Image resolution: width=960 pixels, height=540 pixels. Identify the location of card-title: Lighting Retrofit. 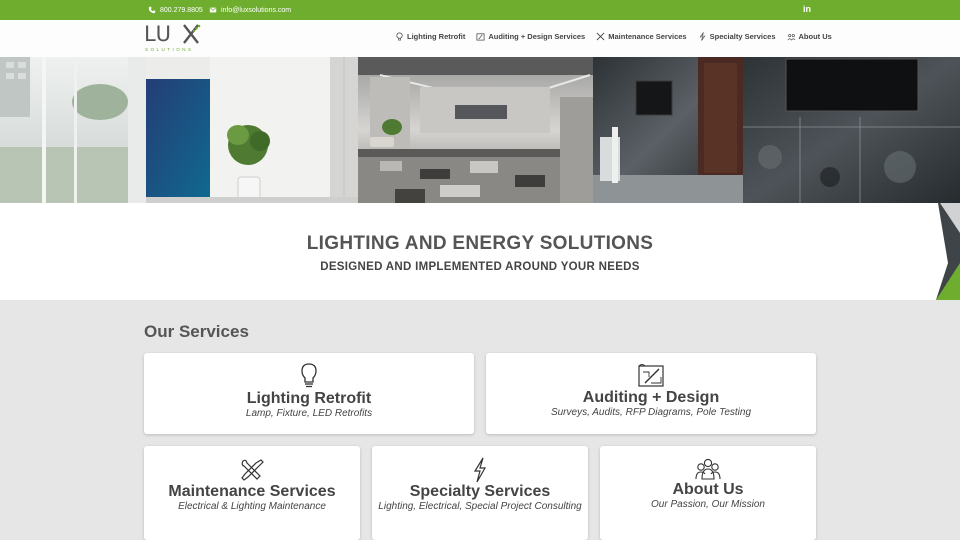
(309, 398).